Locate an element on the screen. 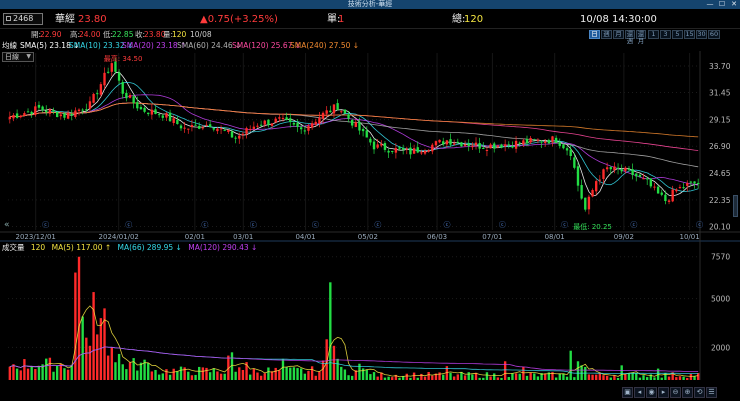 The image size is (740, 401). volume-tick-label: 2000 is located at coordinates (720, 347).